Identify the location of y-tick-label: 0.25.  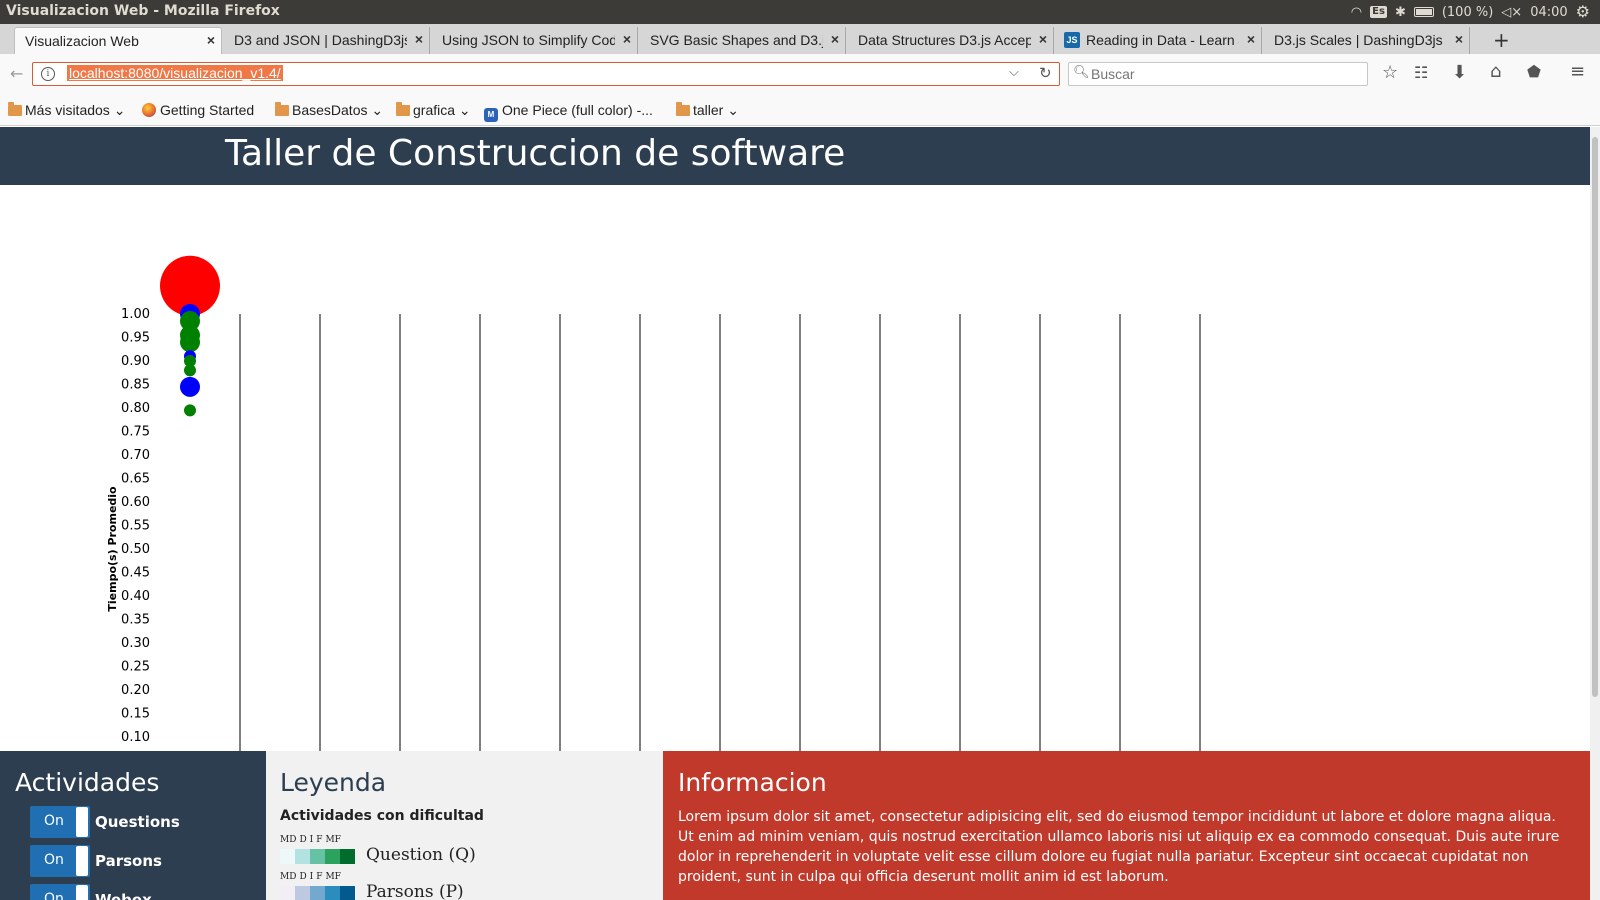
(135, 667).